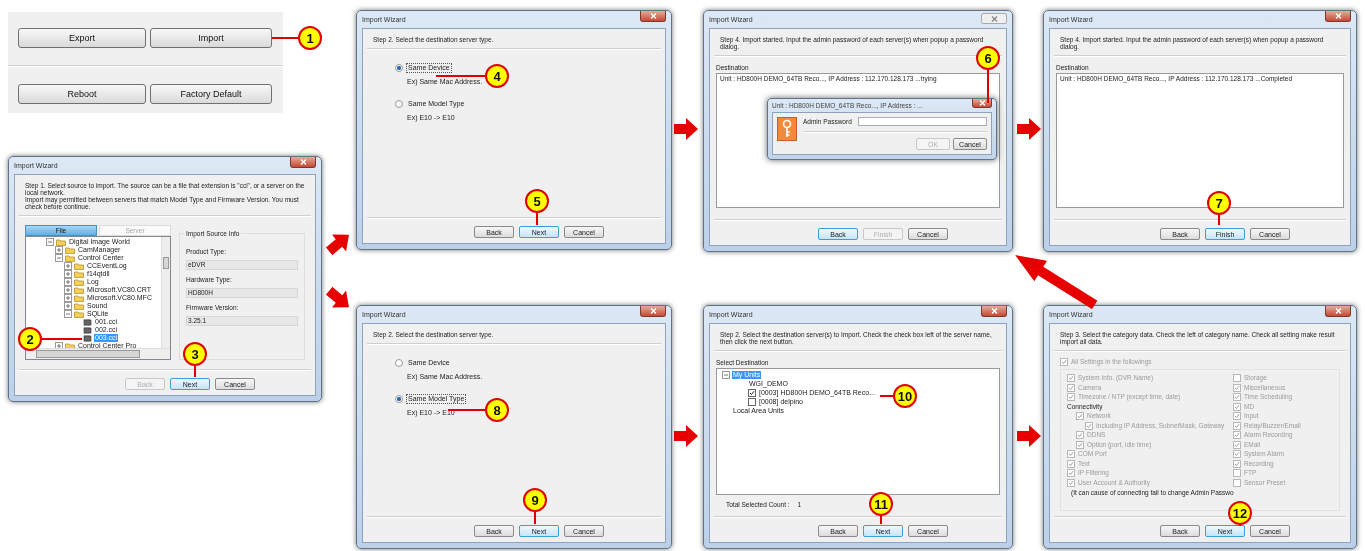 The image size is (1365, 551). Describe the element at coordinates (310, 38) in the screenshot. I see `step-callout: 1` at that location.